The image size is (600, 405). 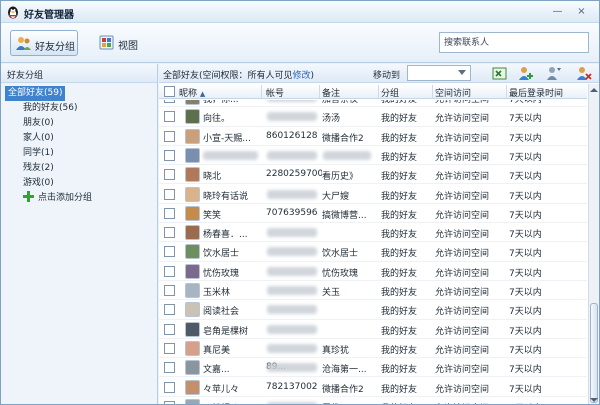 What do you see at coordinates (336, 196) in the screenshot?
I see `cell-note: 大尸嫂` at bounding box center [336, 196].